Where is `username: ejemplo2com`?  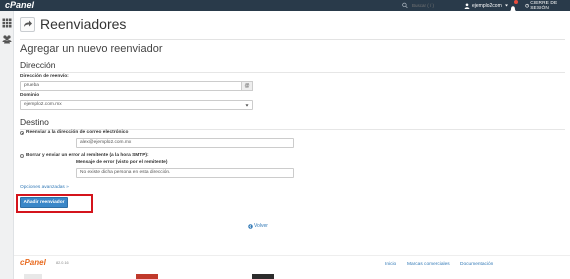 username: ejemplo2com is located at coordinates (487, 5).